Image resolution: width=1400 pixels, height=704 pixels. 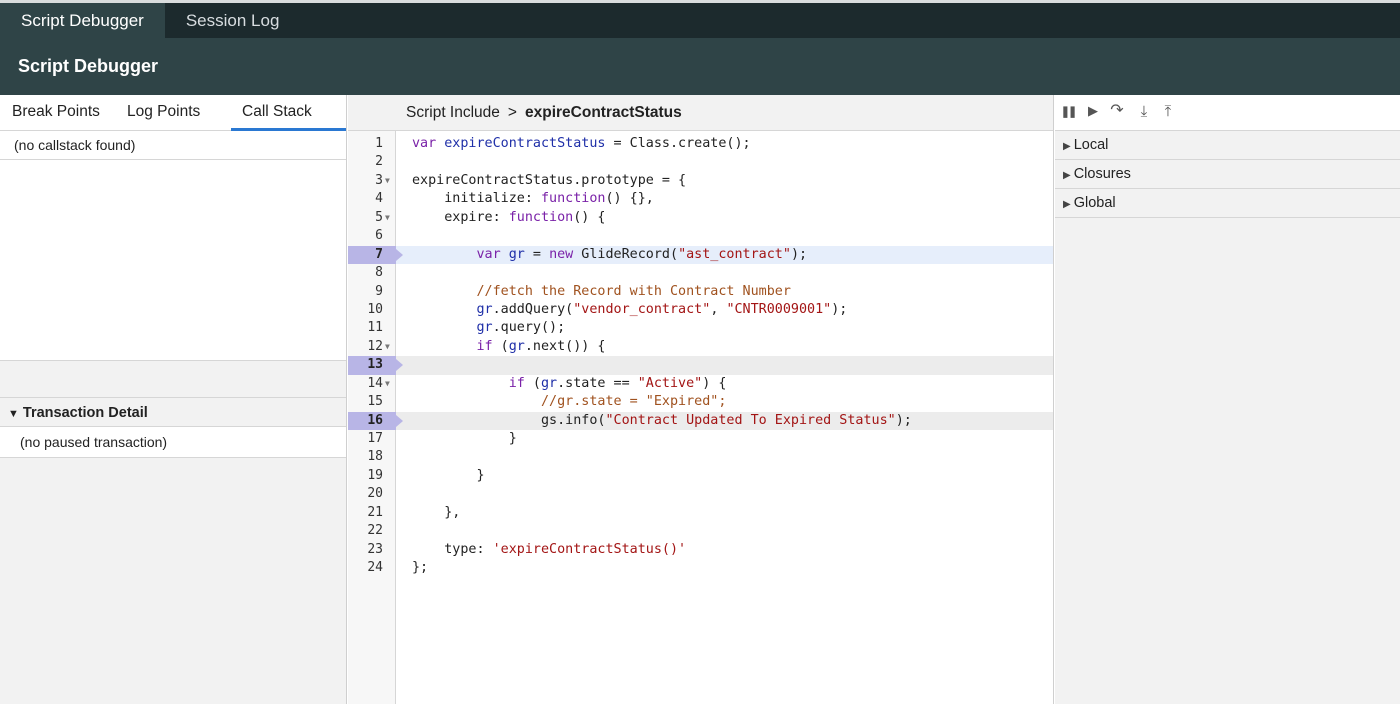 I want to click on tab-log-points: Log Points, so click(x=163, y=113).